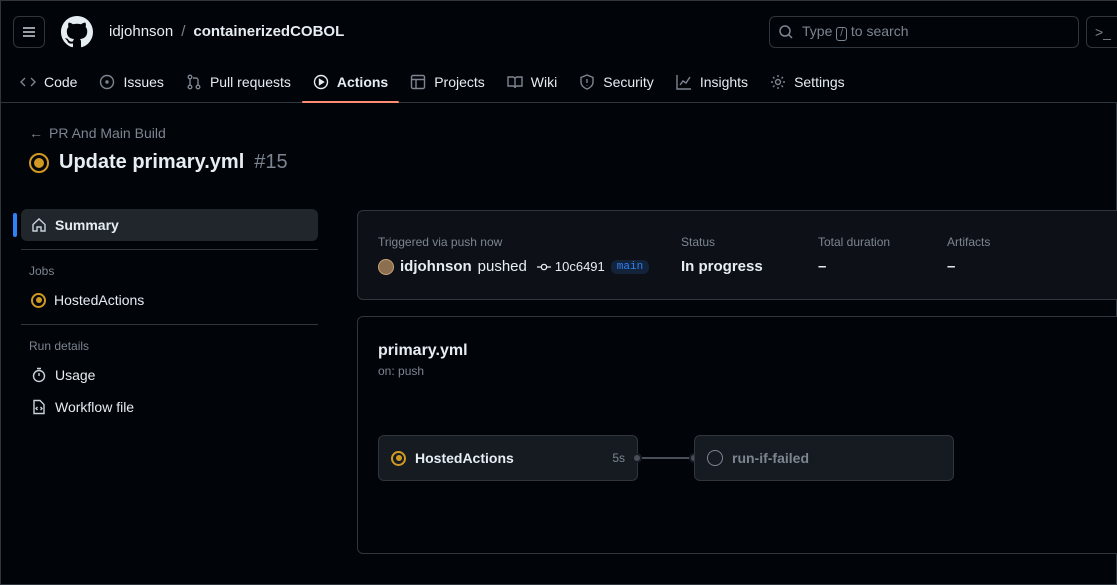 The height and width of the screenshot is (585, 1117). Describe the element at coordinates (515, 82) in the screenshot. I see `book-icon` at that location.